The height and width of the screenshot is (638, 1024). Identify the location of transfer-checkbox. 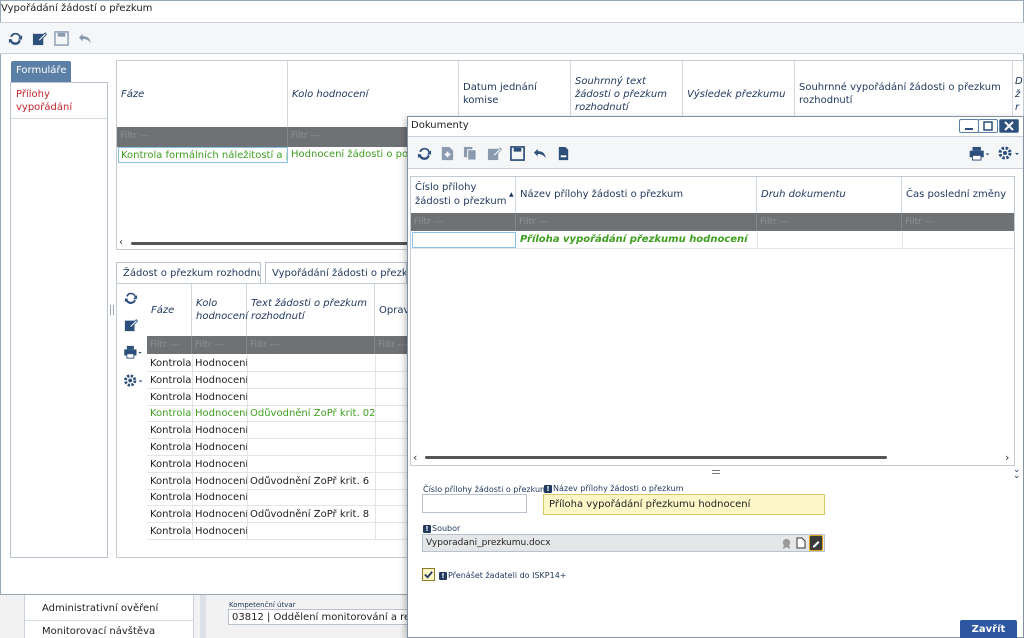
(428, 574).